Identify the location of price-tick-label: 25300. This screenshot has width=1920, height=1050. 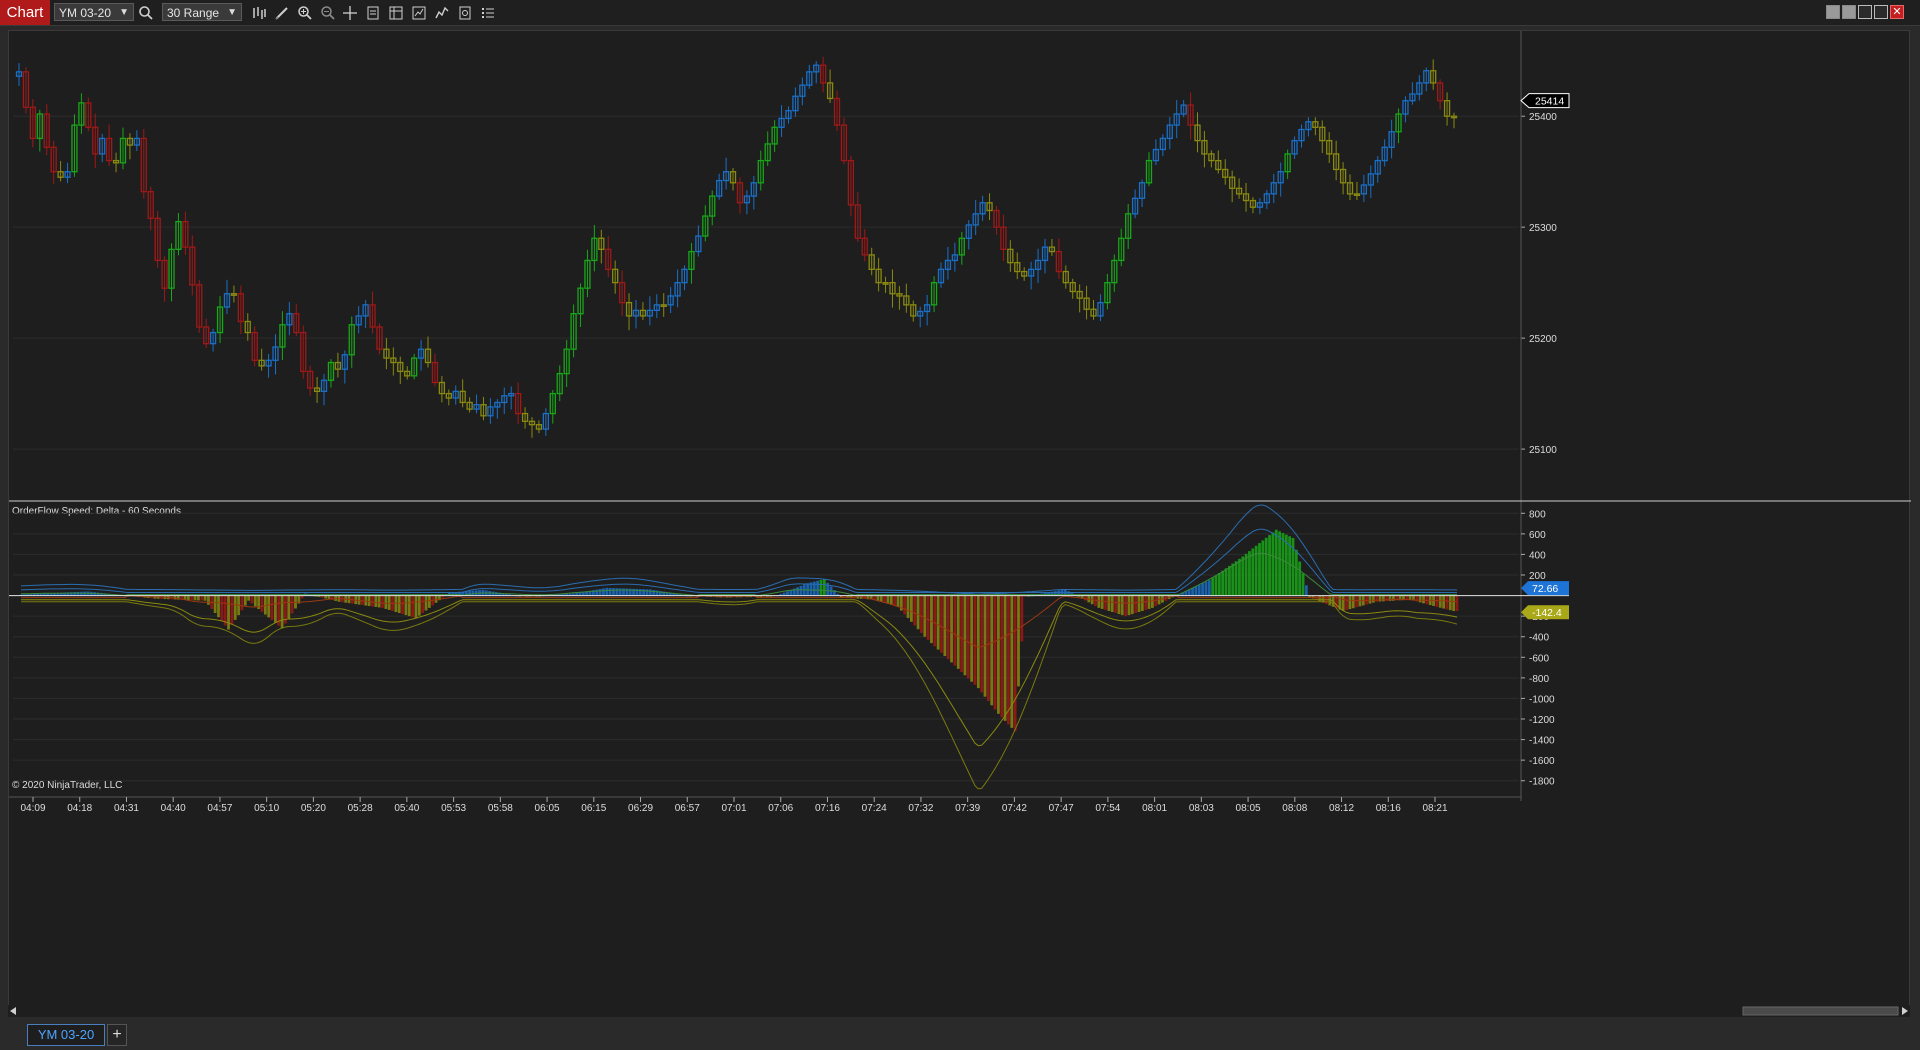
(1543, 228).